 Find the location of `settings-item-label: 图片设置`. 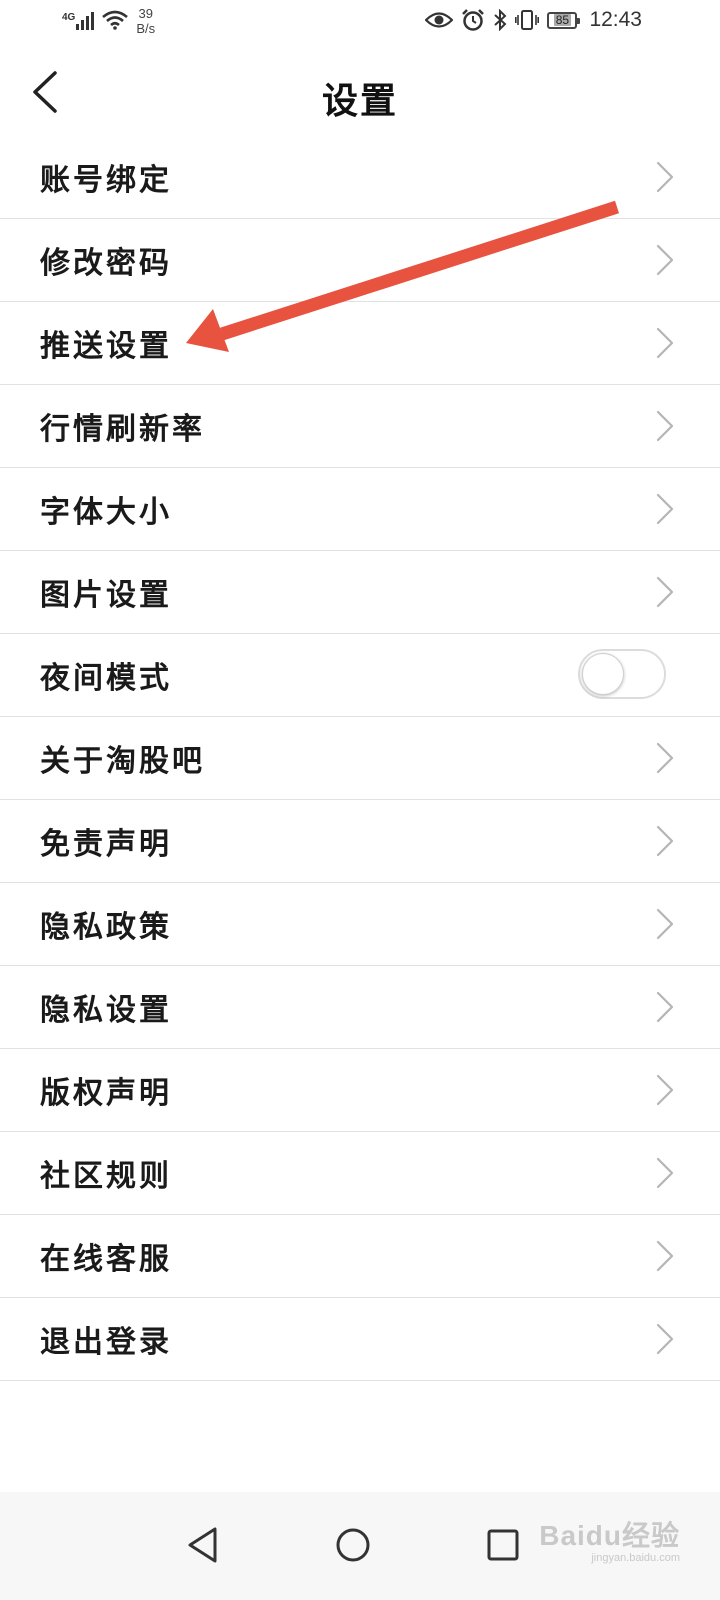

settings-item-label: 图片设置 is located at coordinates (106, 595).